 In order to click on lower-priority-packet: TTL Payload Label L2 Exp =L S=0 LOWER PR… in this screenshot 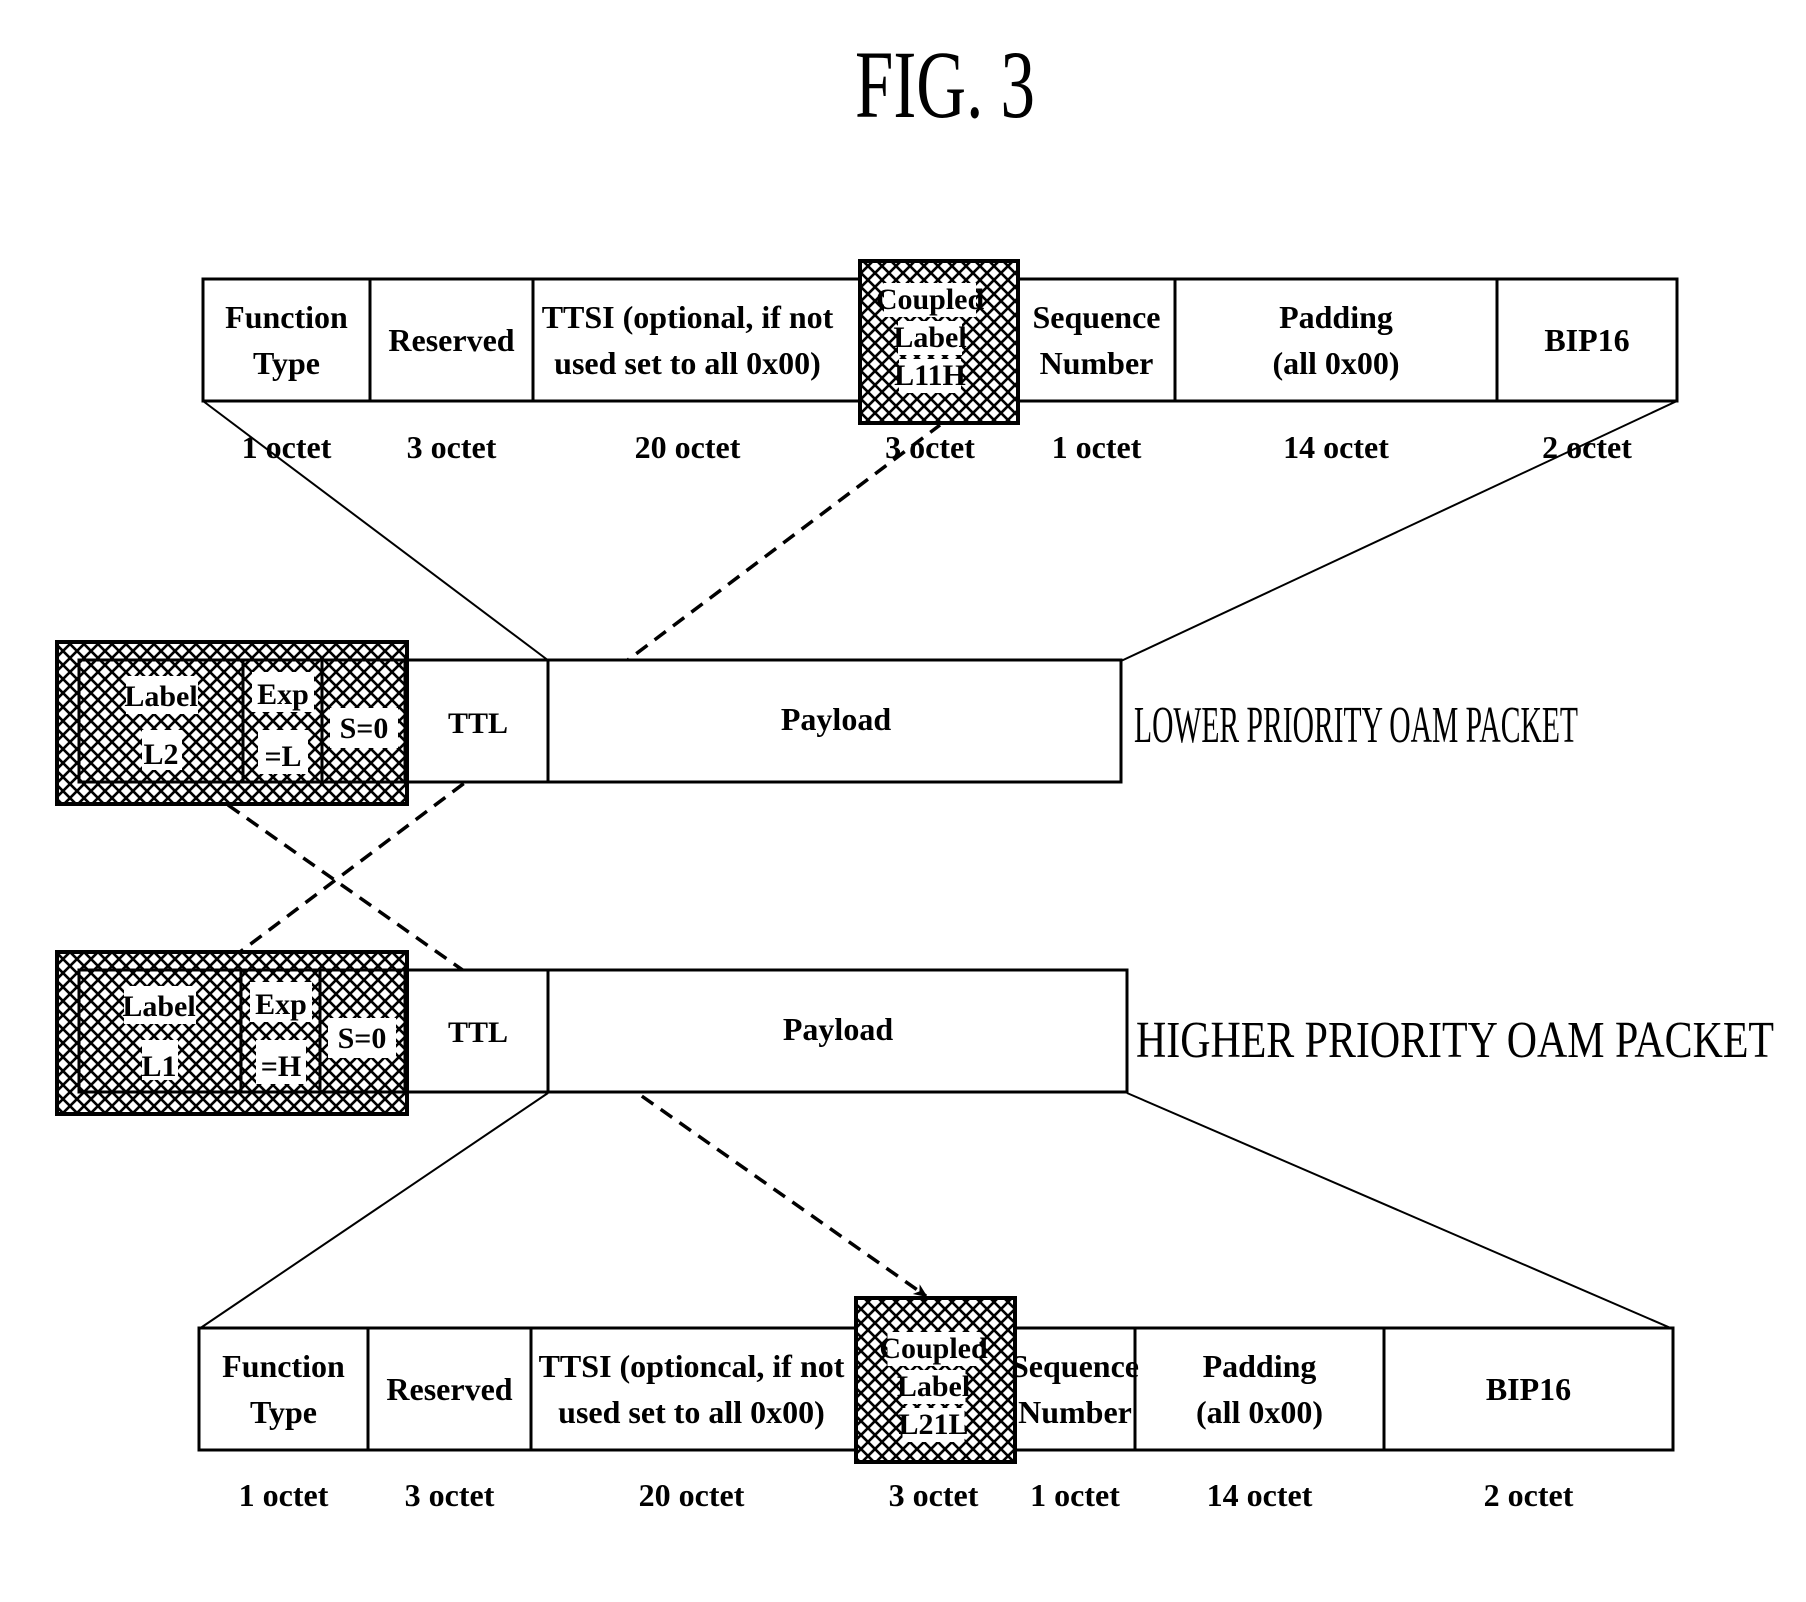, I will do `click(816, 723)`.